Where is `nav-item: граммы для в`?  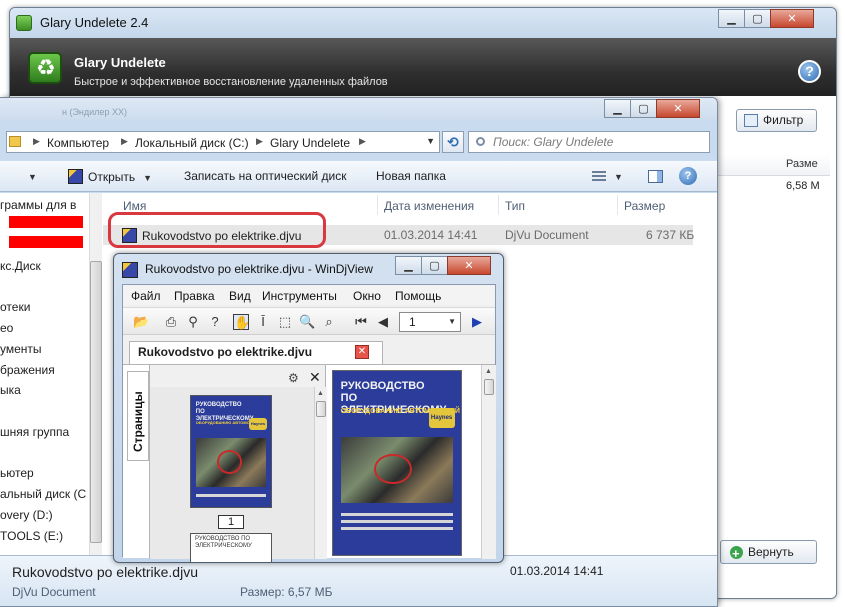 nav-item: граммы для в is located at coordinates (38, 205).